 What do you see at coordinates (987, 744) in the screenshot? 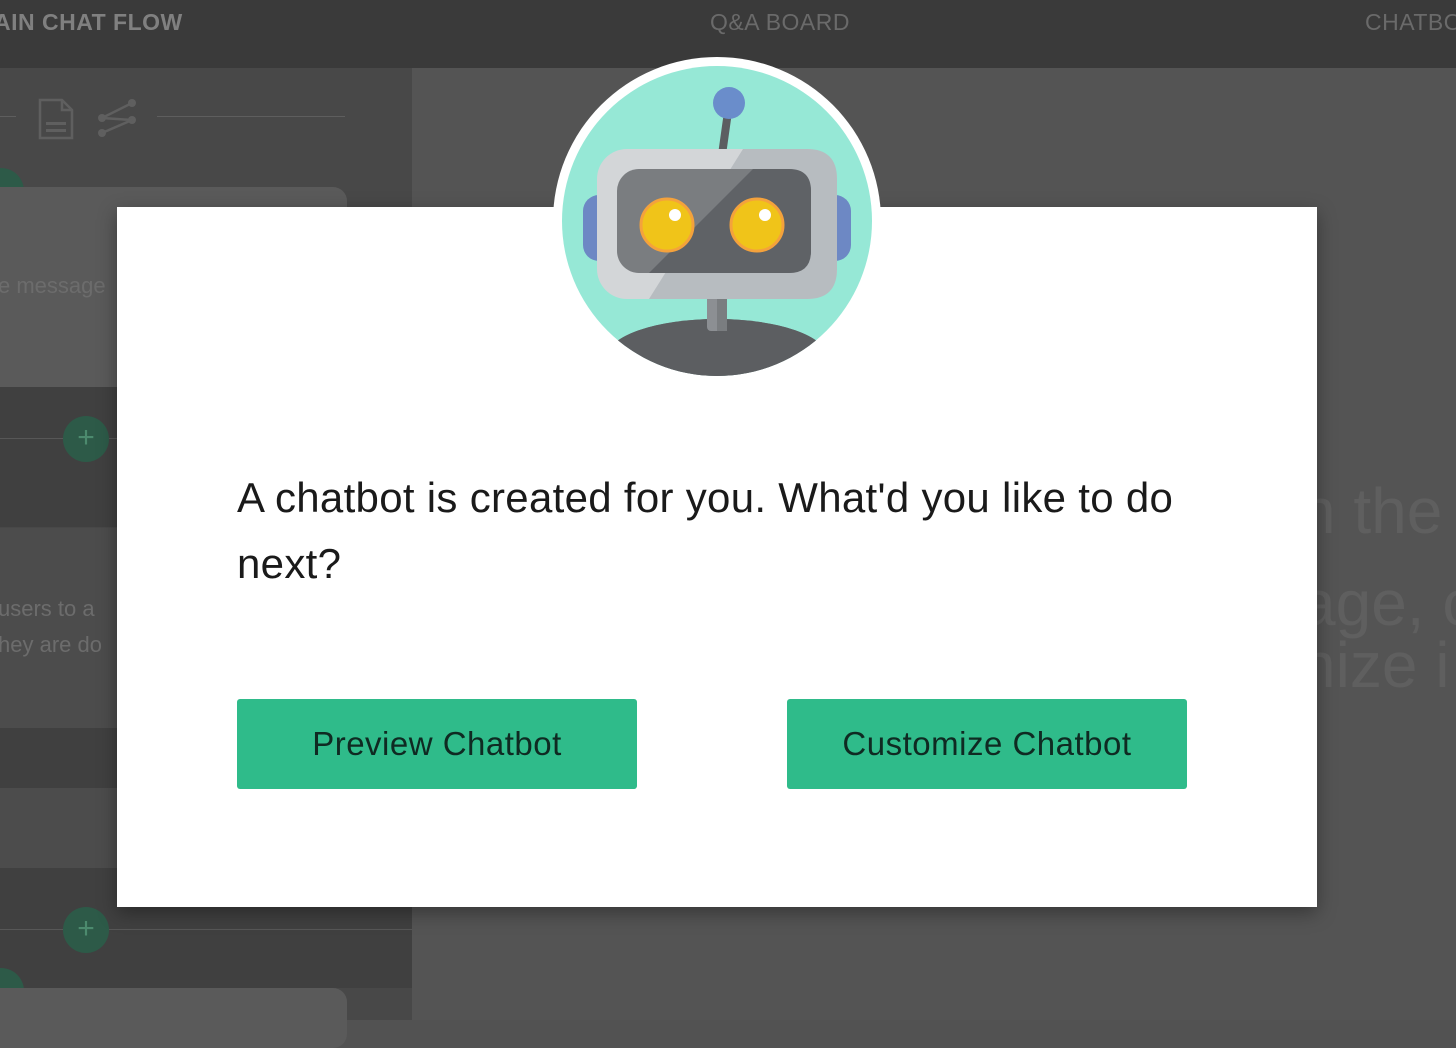
I see `customize-chatbot-button: Customize Chatbot` at bounding box center [987, 744].